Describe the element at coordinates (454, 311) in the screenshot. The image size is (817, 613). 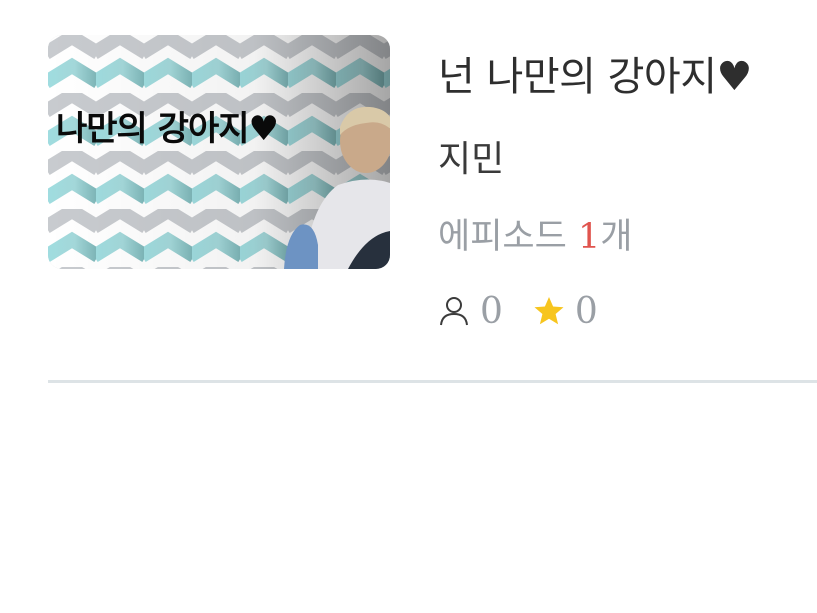
I see `person-icon` at that location.